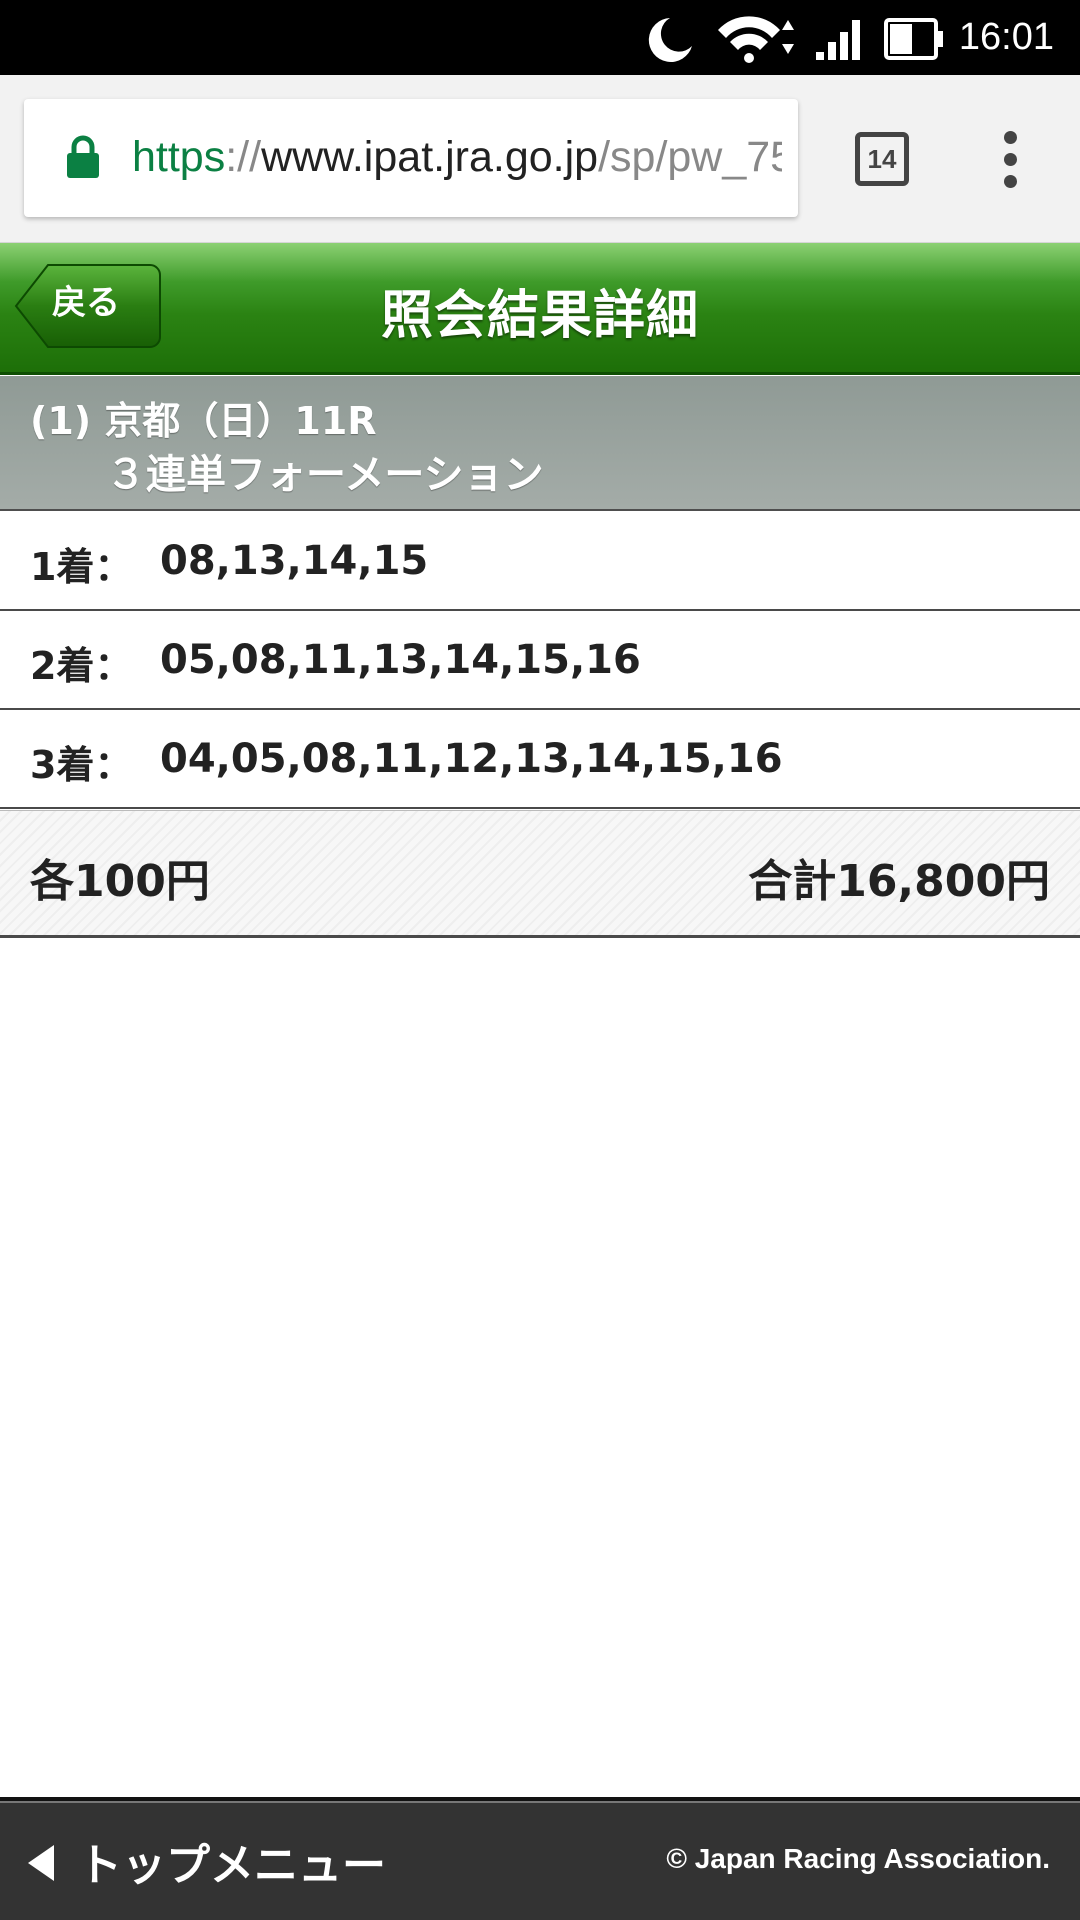 This screenshot has height=1920, width=1080. Describe the element at coordinates (899, 881) in the screenshot. I see `total-amount: 合計16,800円` at that location.